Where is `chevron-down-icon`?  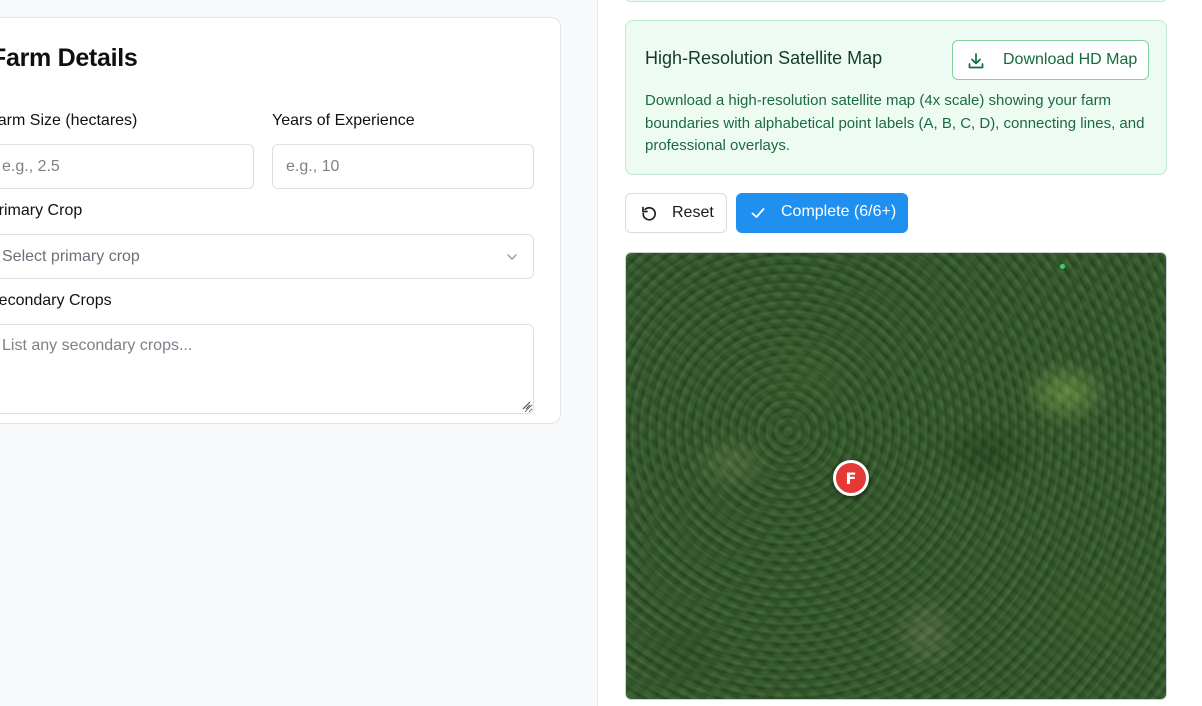
chevron-down-icon is located at coordinates (512, 257).